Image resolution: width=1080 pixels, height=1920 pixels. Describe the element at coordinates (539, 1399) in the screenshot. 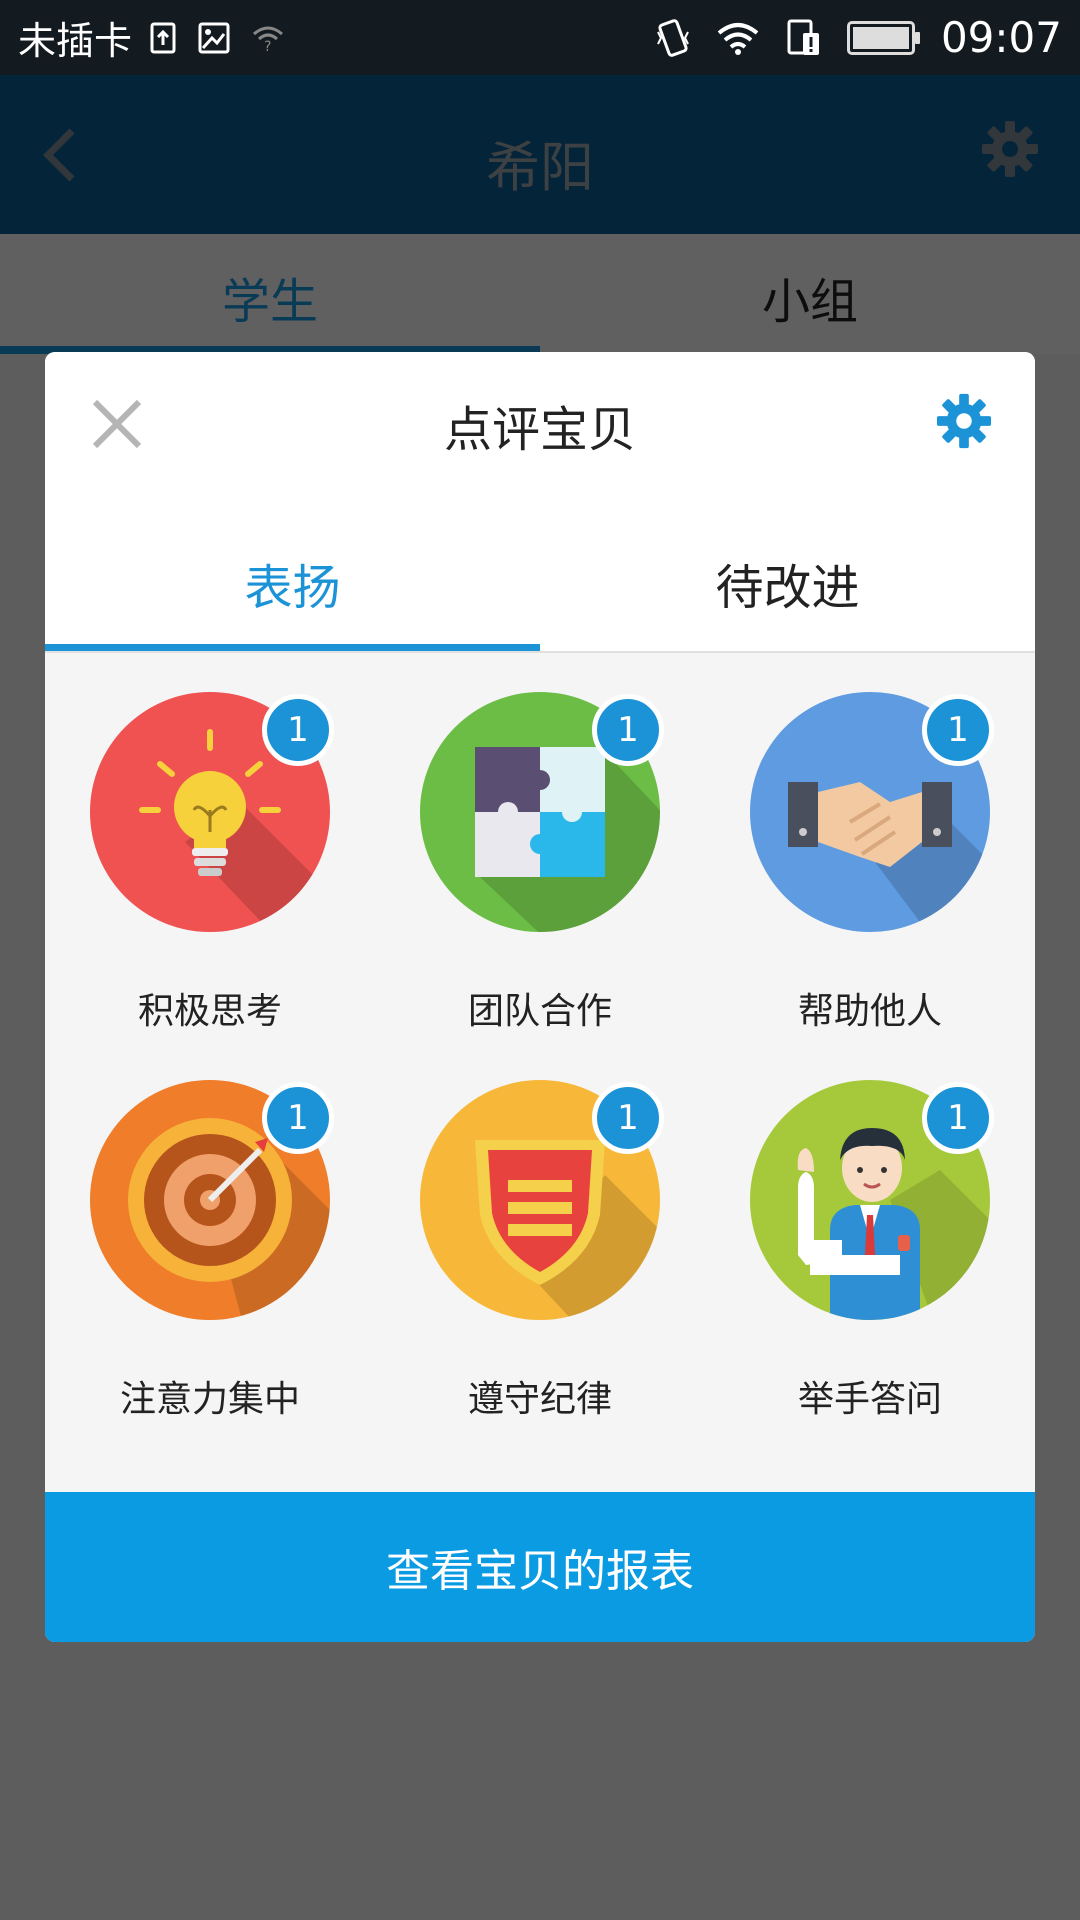

I see `behavior-label: 遵守纪律` at that location.